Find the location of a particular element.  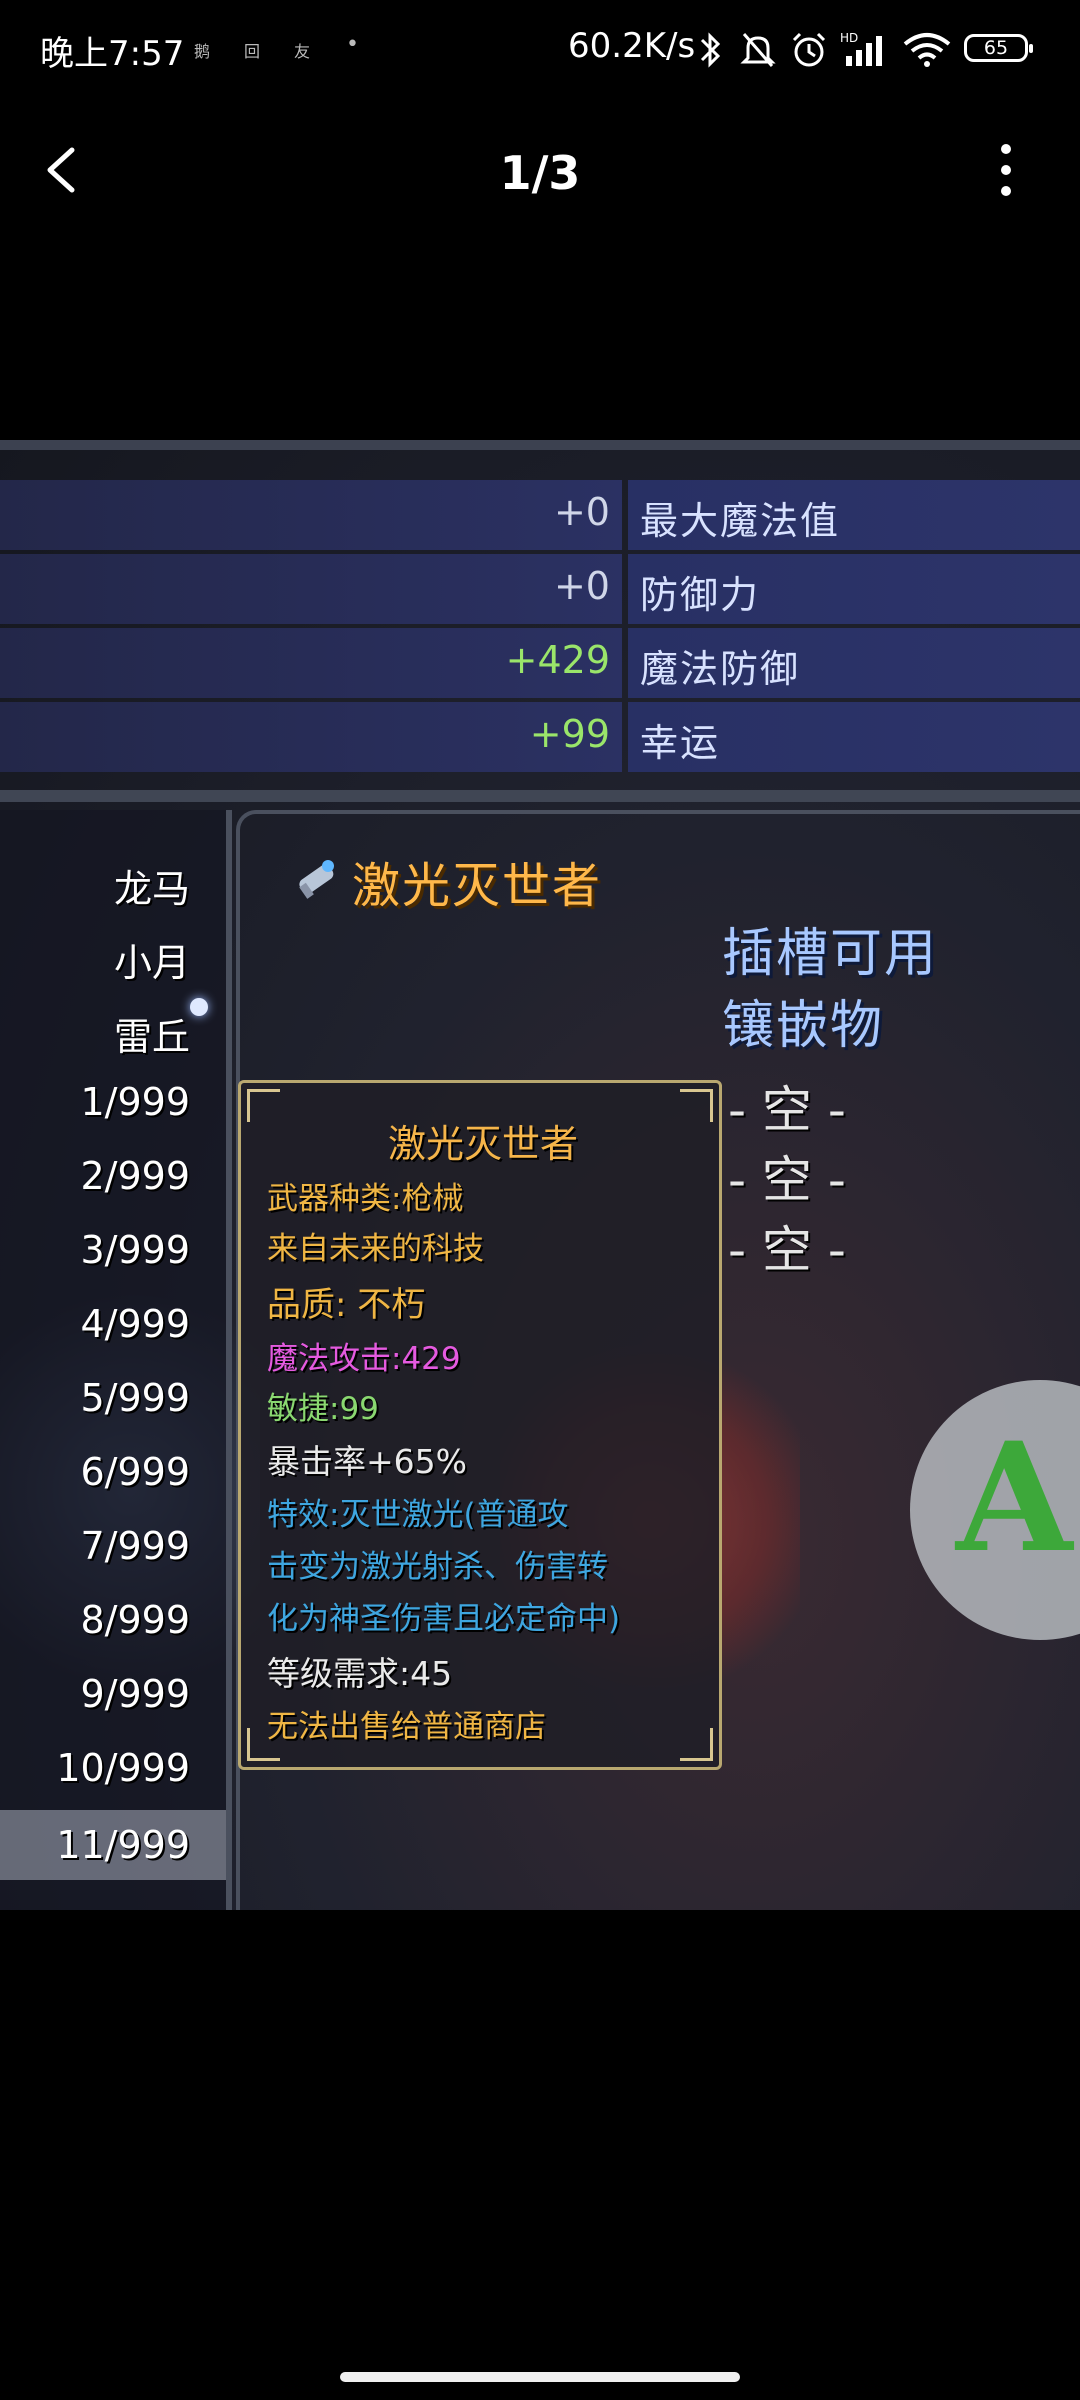

list-item: 4/999 is located at coordinates (135, 1324).